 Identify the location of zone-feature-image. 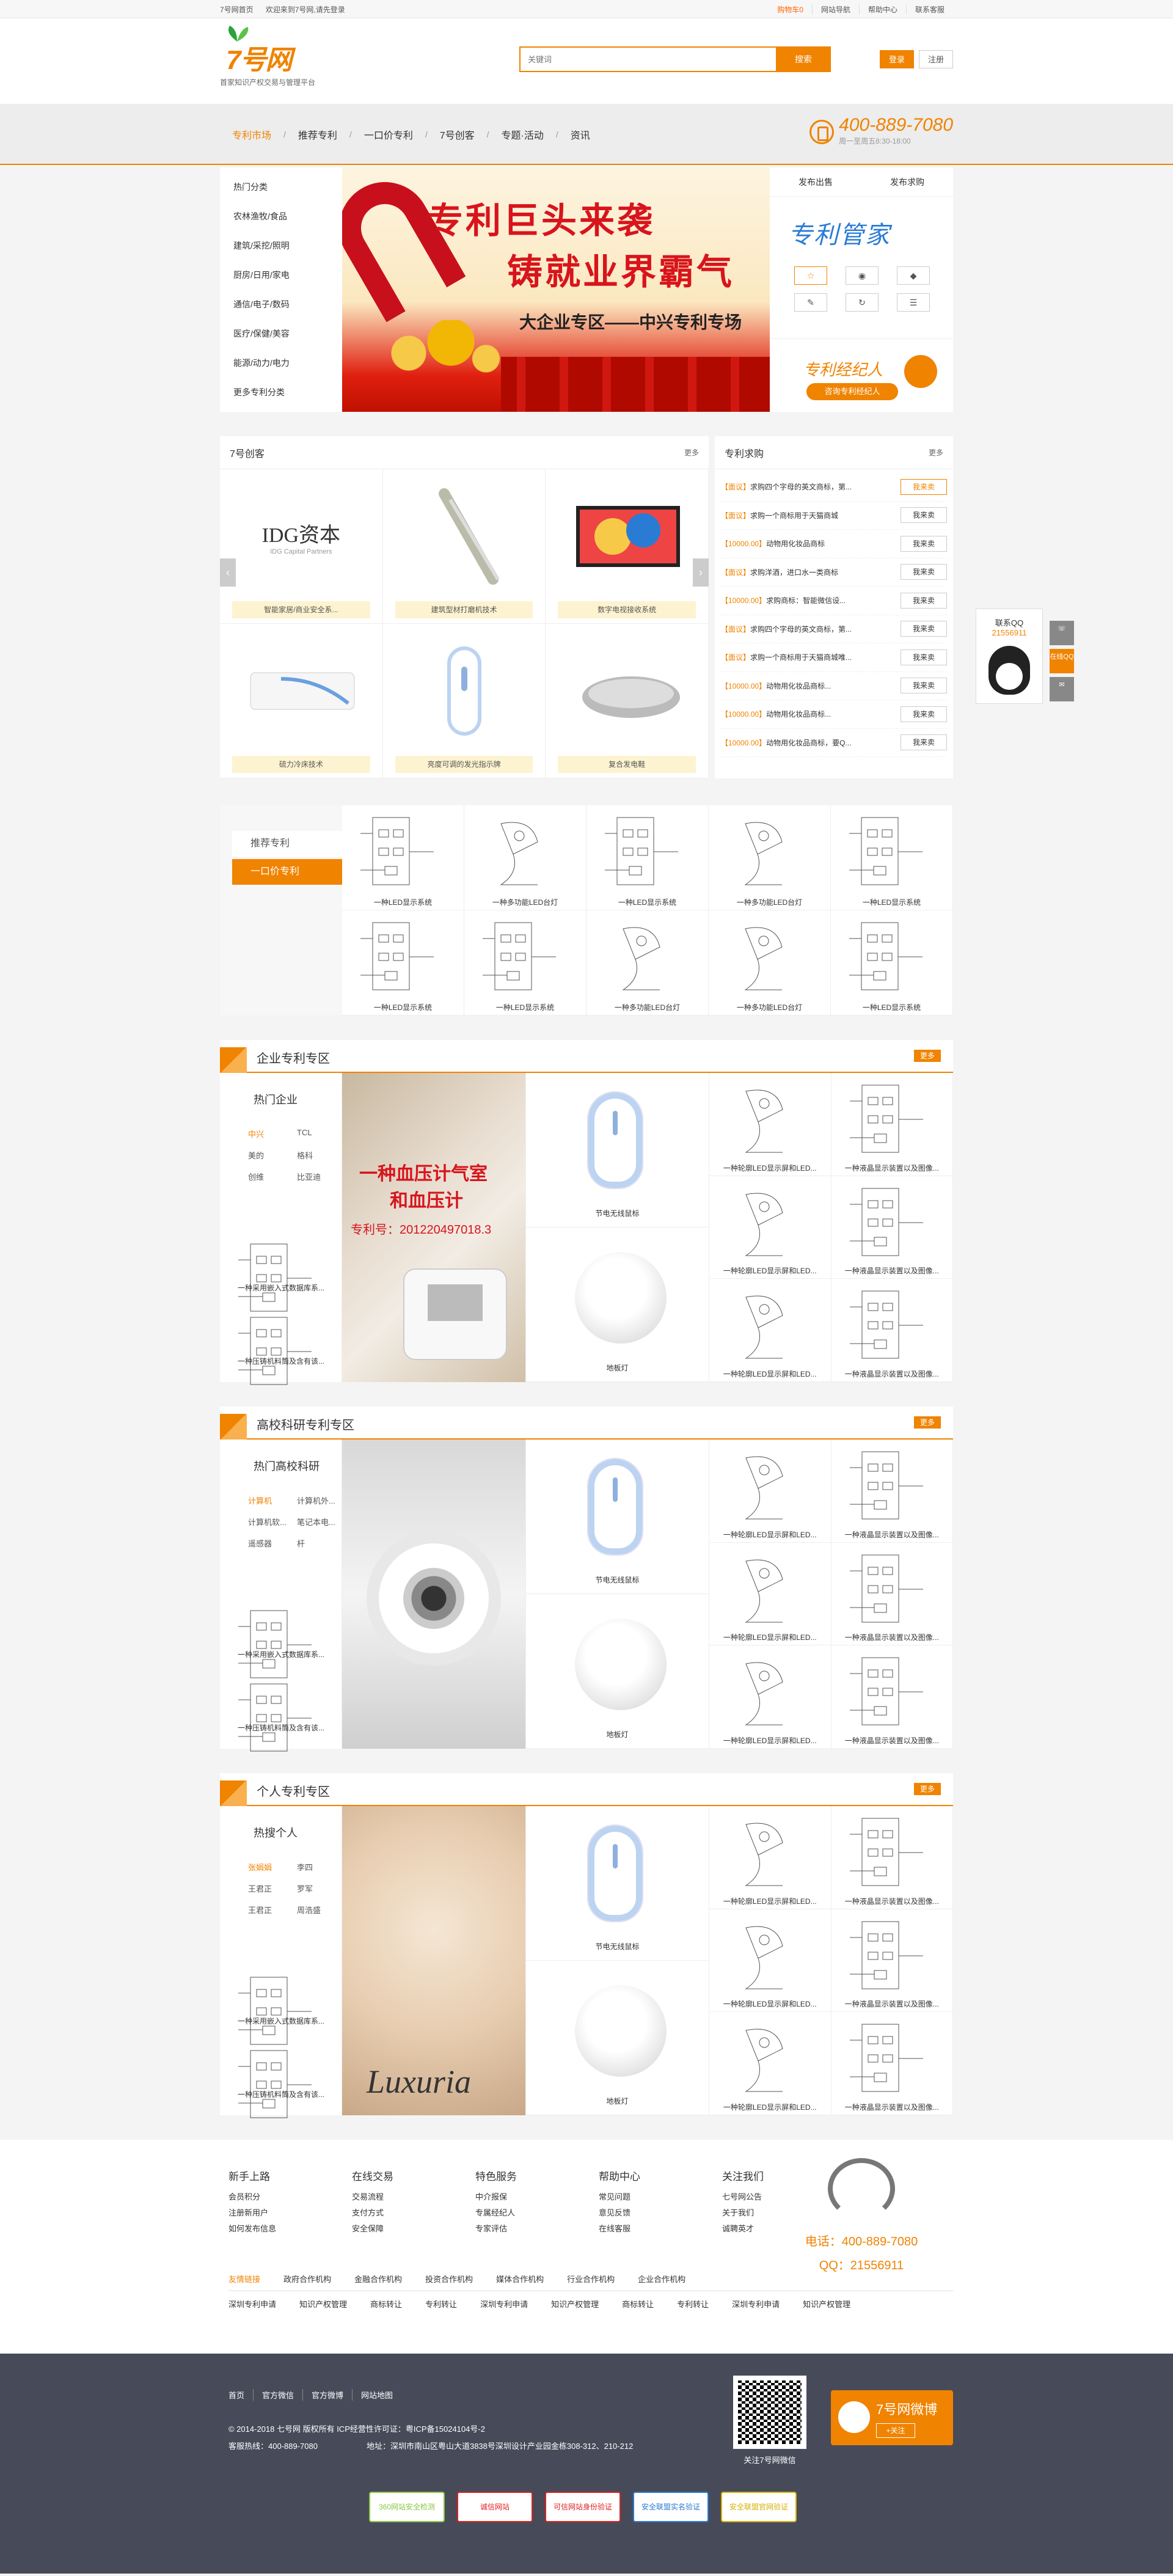
(434, 1594).